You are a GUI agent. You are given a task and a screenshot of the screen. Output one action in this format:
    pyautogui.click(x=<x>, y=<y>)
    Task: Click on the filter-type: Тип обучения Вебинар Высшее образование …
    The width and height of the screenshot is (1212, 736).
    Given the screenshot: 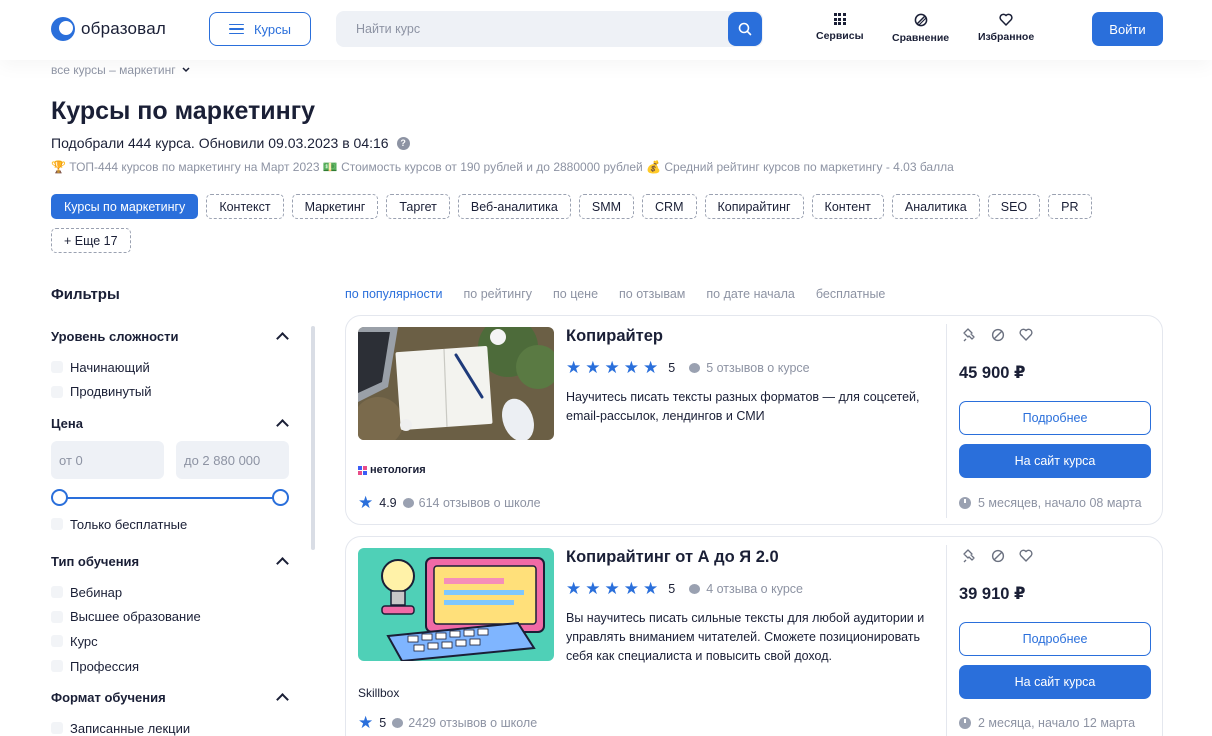 What is the action you would take?
    pyautogui.click(x=171, y=615)
    